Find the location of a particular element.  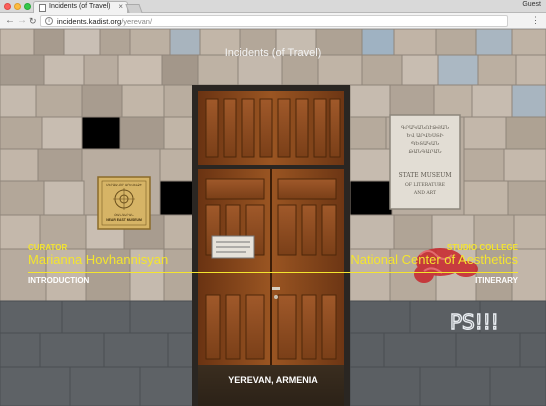

studio-label: STUDIO COLLEGE is located at coordinates (482, 247).